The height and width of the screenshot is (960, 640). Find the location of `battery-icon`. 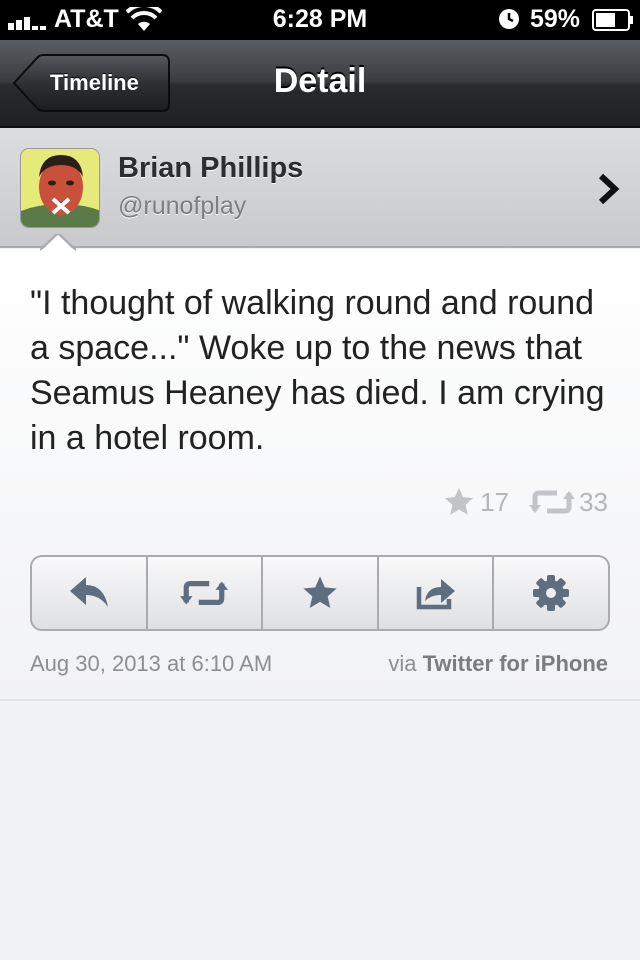

battery-icon is located at coordinates (612, 20).